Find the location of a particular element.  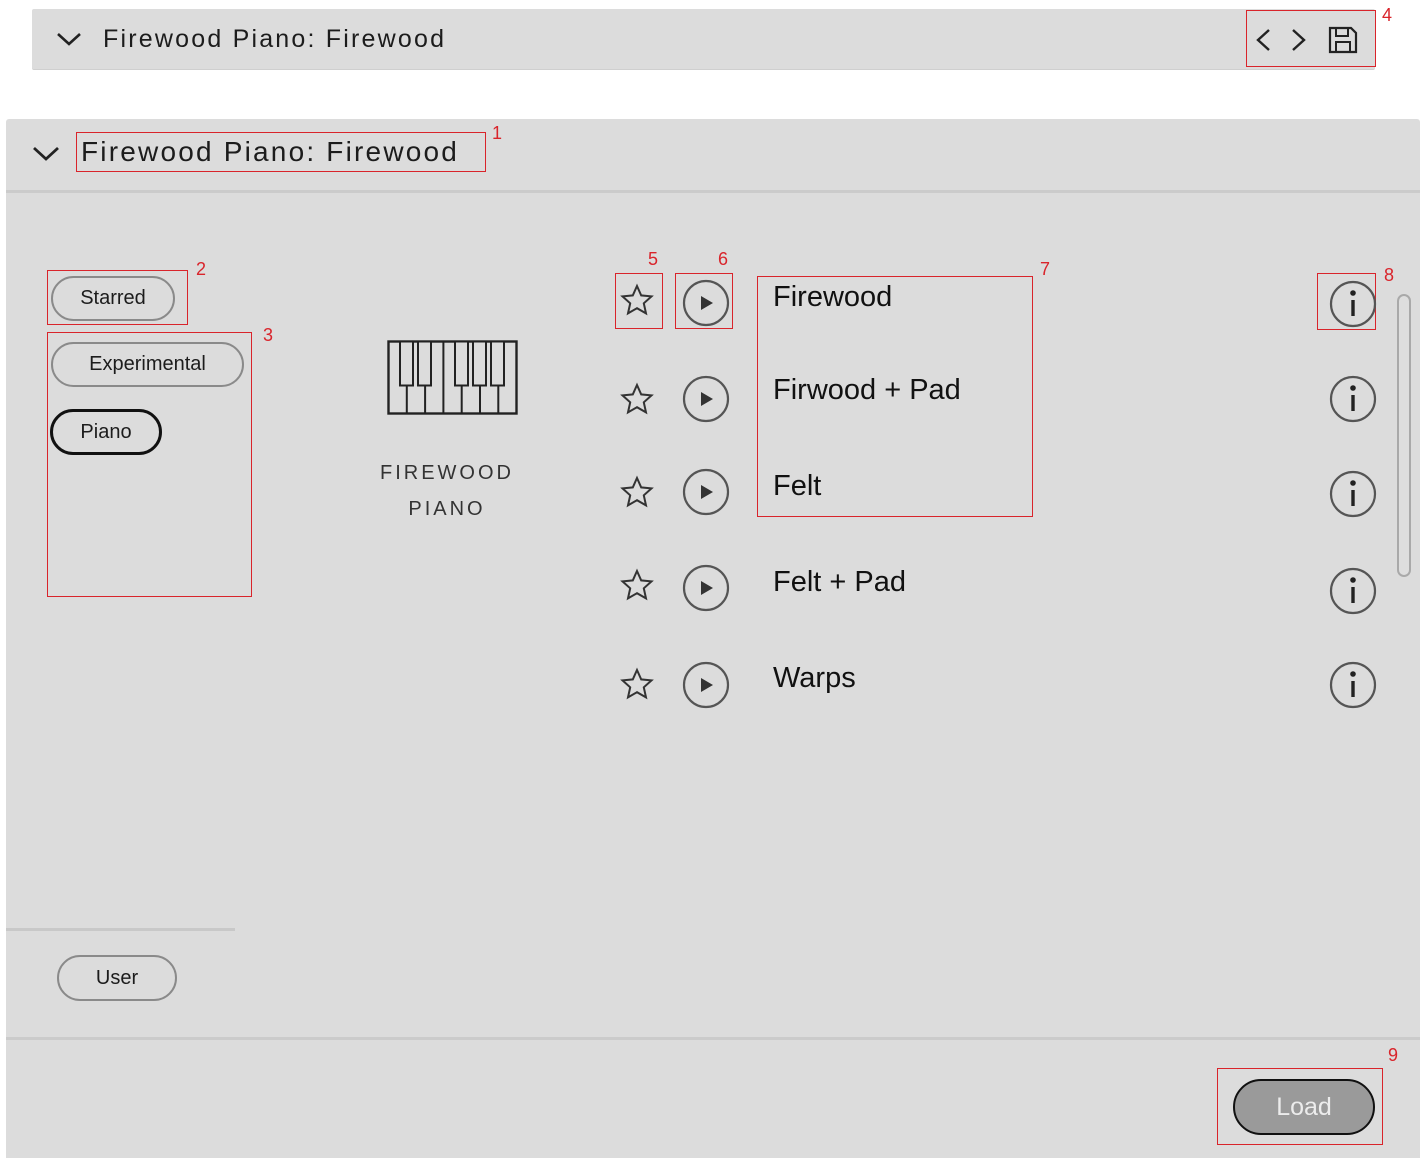

chevron-left-icon is located at coordinates (1264, 42).